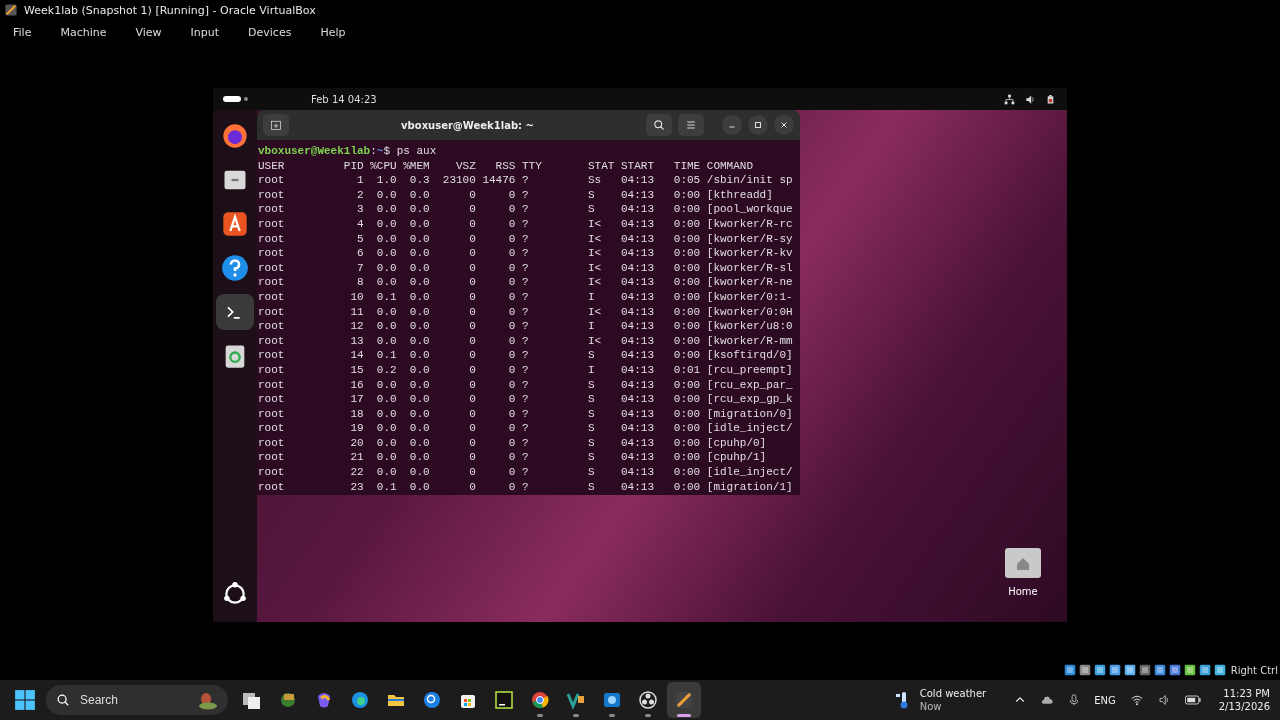 The width and height of the screenshot is (1280, 720). I want to click on maximize-button, so click(758, 125).